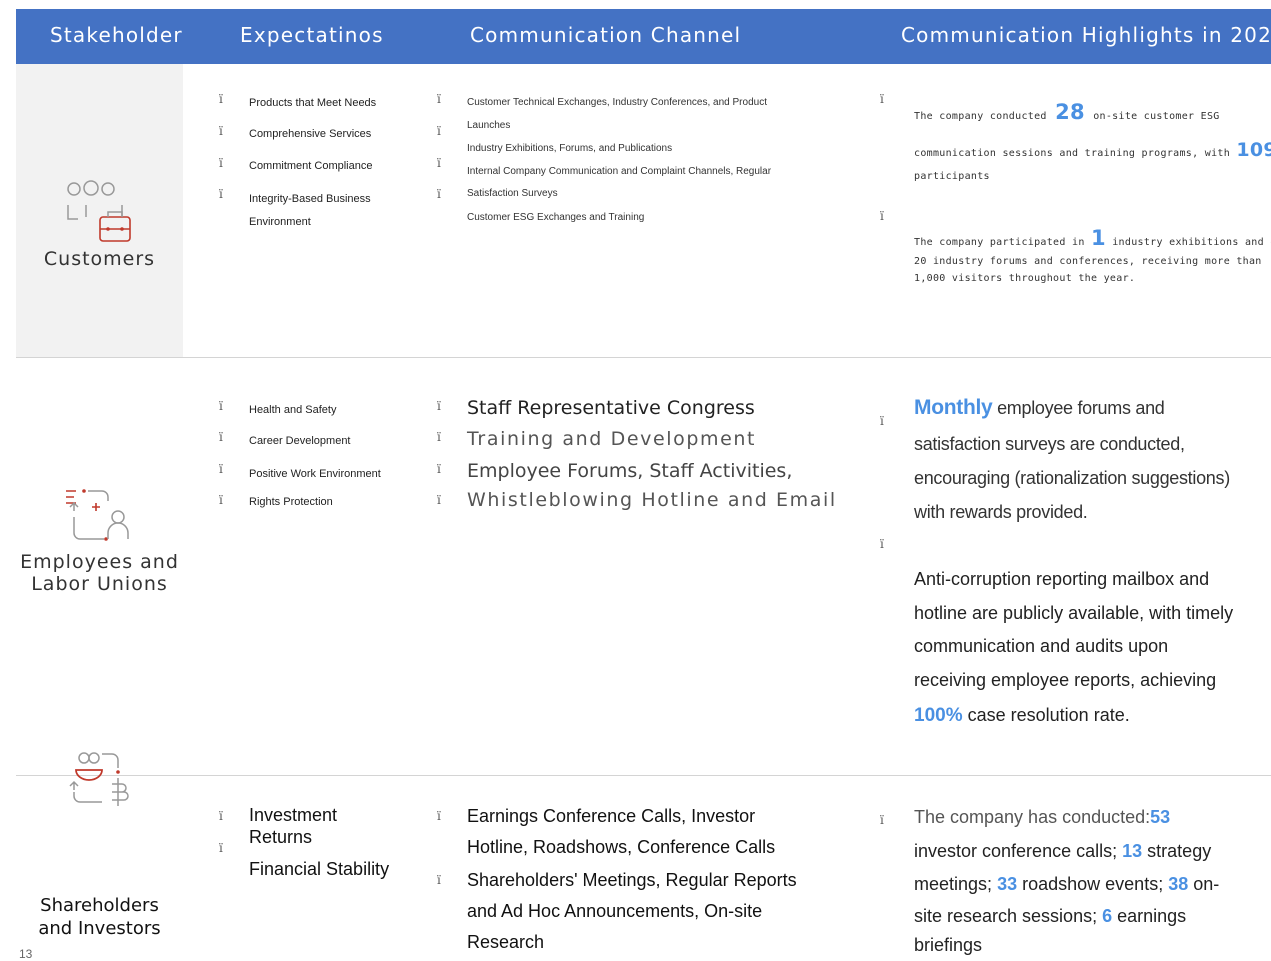  Describe the element at coordinates (1041, 646) in the screenshot. I see `highlight-text: communication and audits upon` at that location.